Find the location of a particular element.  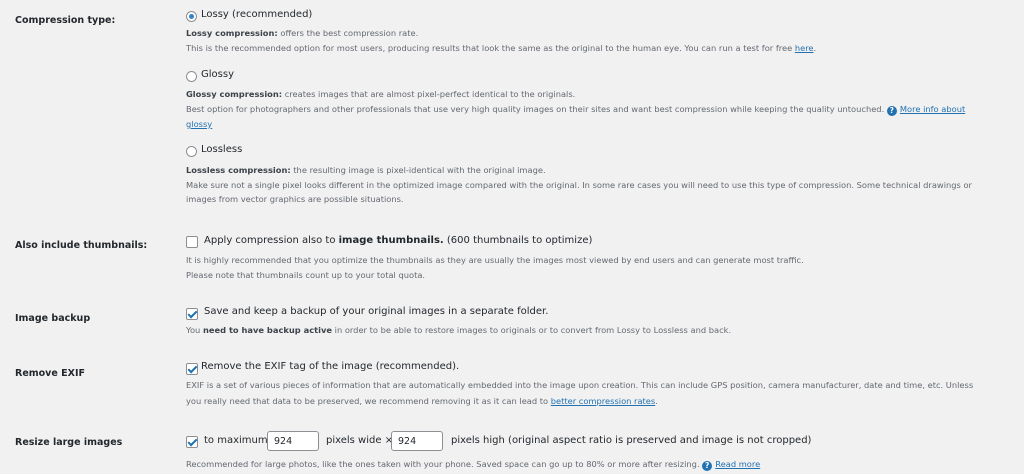

better-compression-link: better compression rates is located at coordinates (603, 401).